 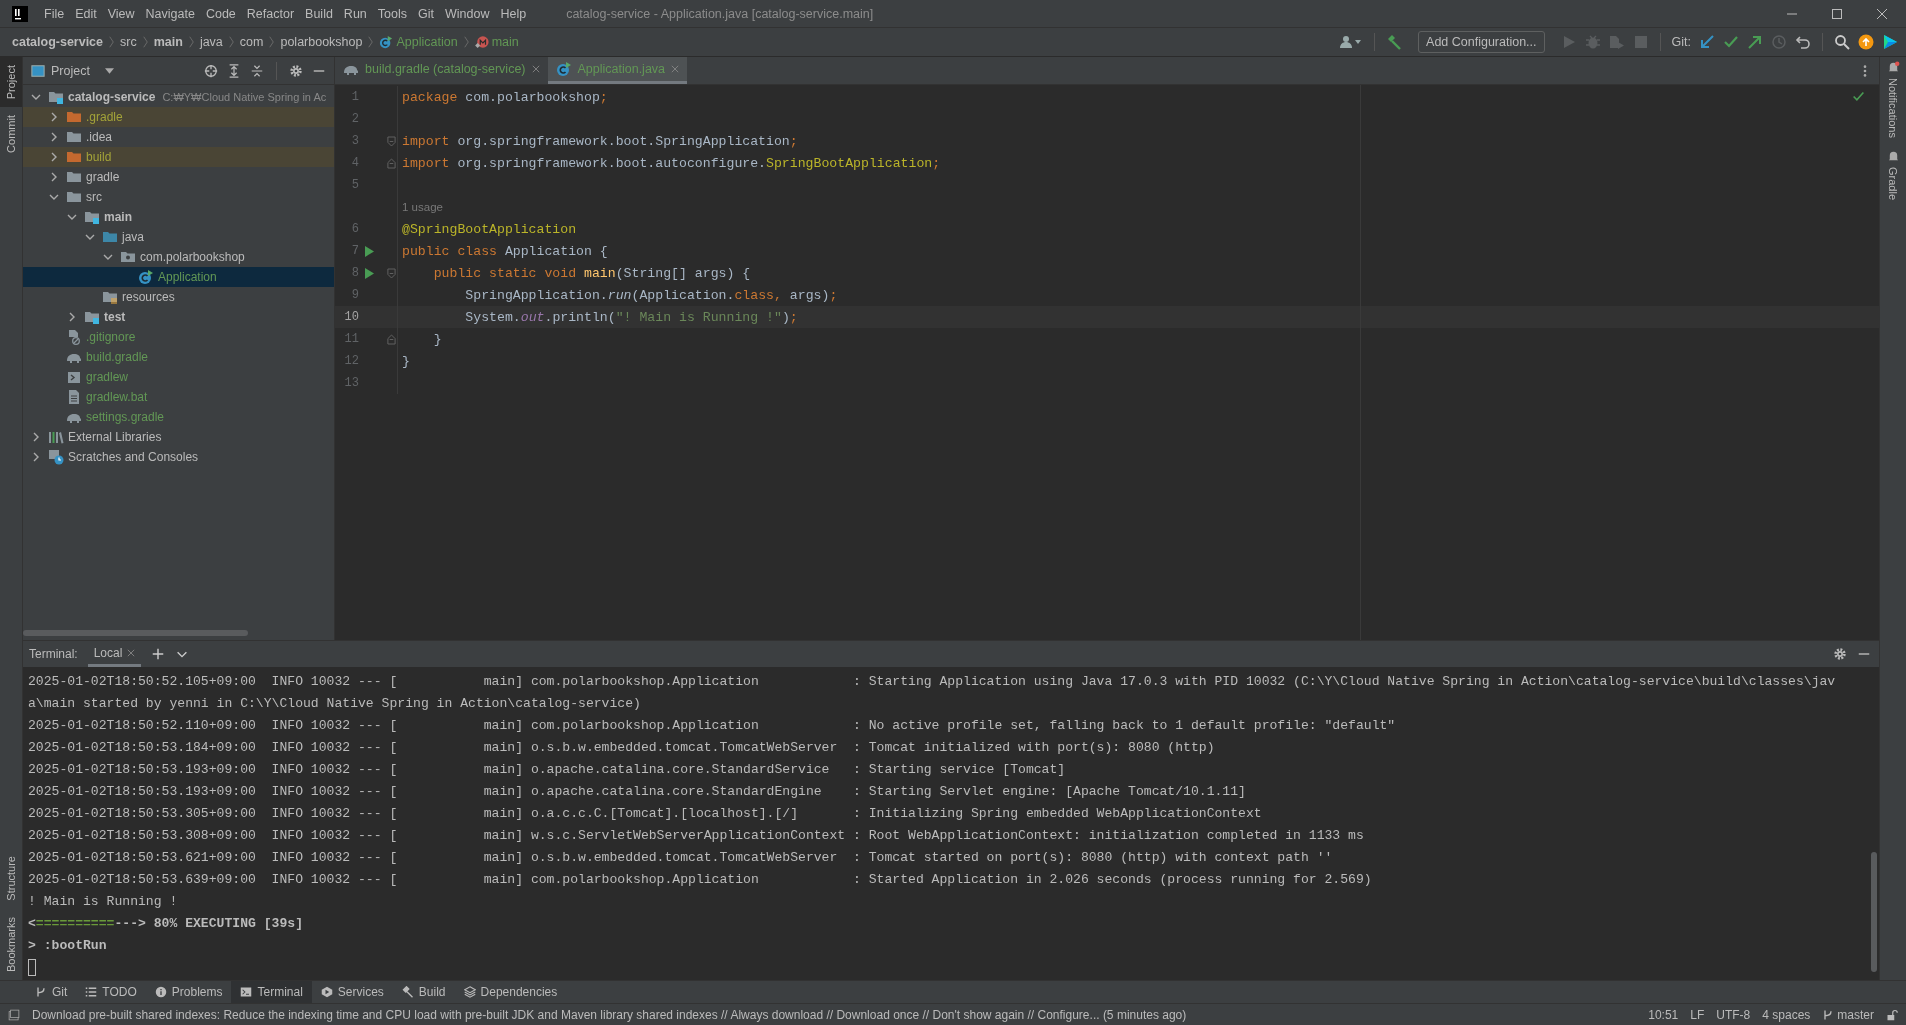 What do you see at coordinates (392, 13) in the screenshot?
I see `menu-item: Tools` at bounding box center [392, 13].